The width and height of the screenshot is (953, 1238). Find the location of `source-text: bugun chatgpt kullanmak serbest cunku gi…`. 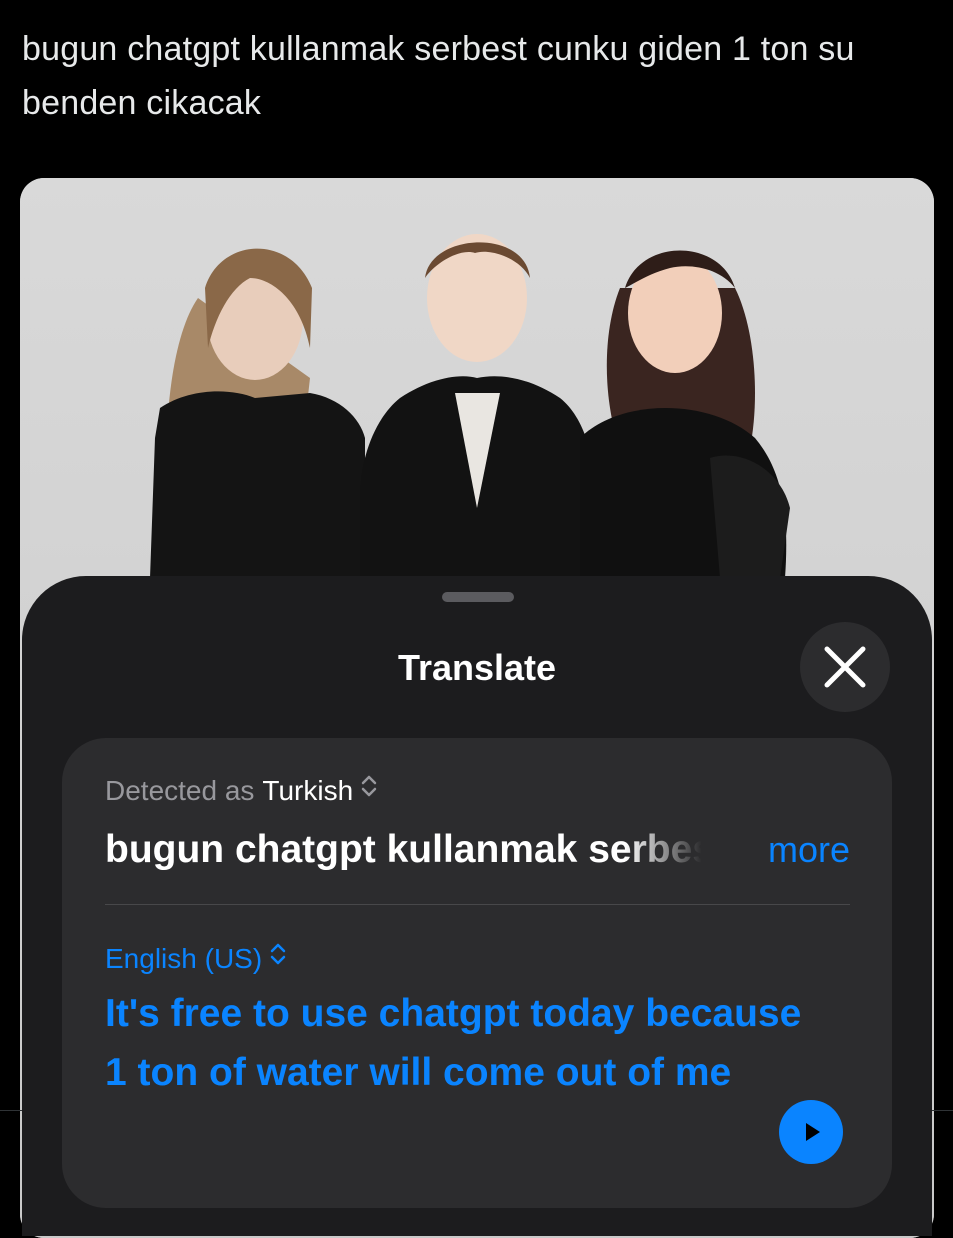

source-text: bugun chatgpt kullanmak serbest cunku gi… is located at coordinates (405, 849).